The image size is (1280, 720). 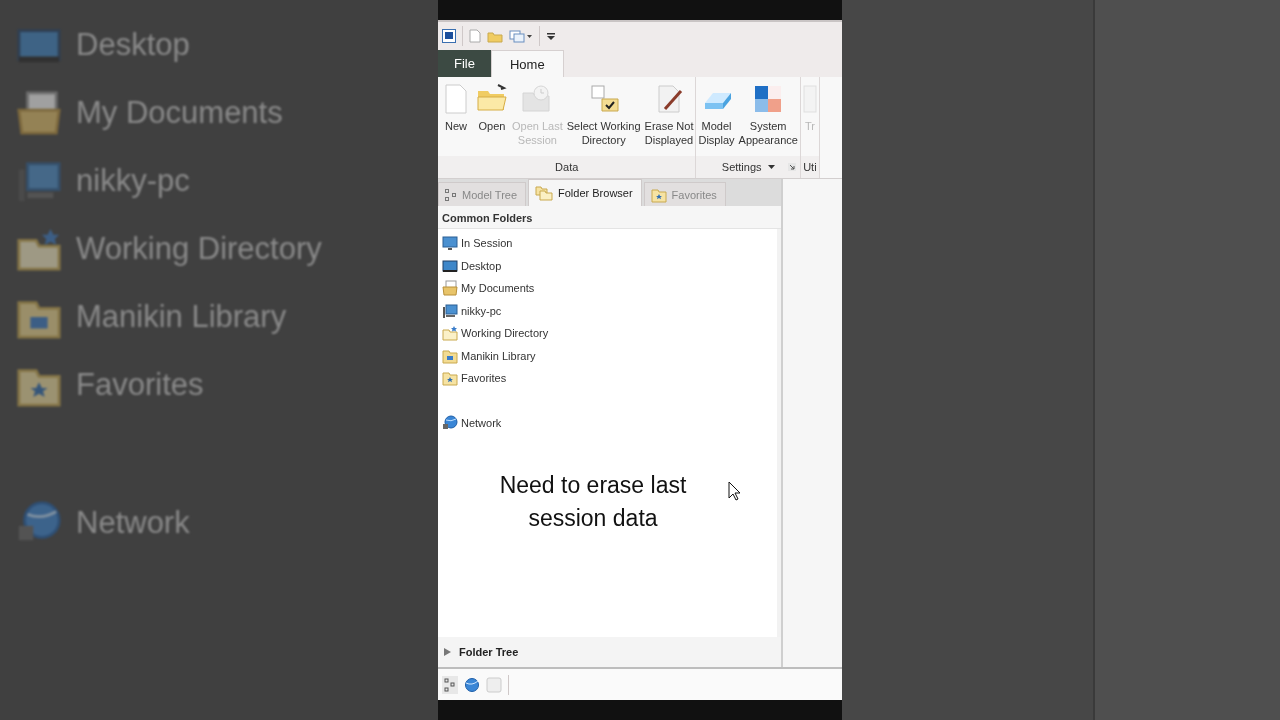 I want to click on folder-item: Favorites, so click(x=484, y=378).